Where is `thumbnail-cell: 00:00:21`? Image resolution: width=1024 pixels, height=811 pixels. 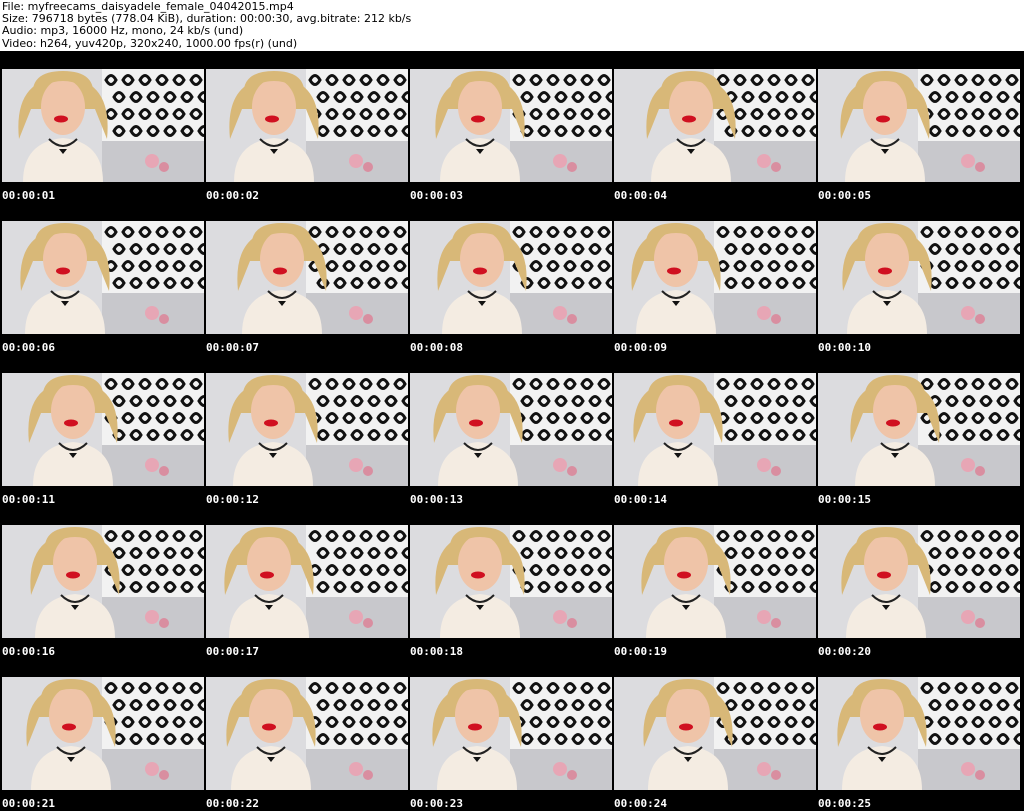 thumbnail-cell: 00:00:21 is located at coordinates (102, 735).